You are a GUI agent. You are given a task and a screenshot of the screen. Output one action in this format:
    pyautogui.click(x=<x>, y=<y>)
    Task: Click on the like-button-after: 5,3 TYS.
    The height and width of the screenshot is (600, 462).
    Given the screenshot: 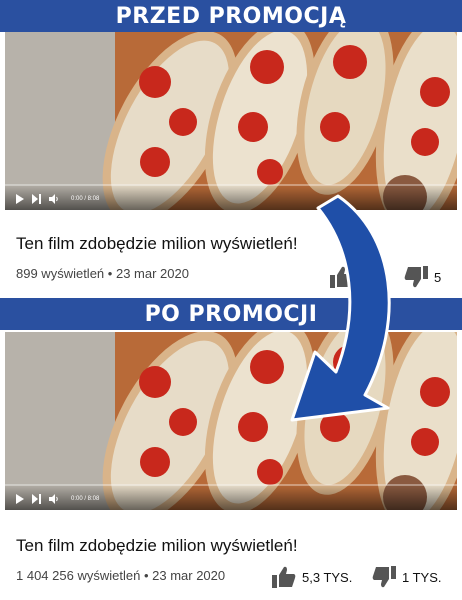 What is the action you would take?
    pyautogui.click(x=312, y=577)
    